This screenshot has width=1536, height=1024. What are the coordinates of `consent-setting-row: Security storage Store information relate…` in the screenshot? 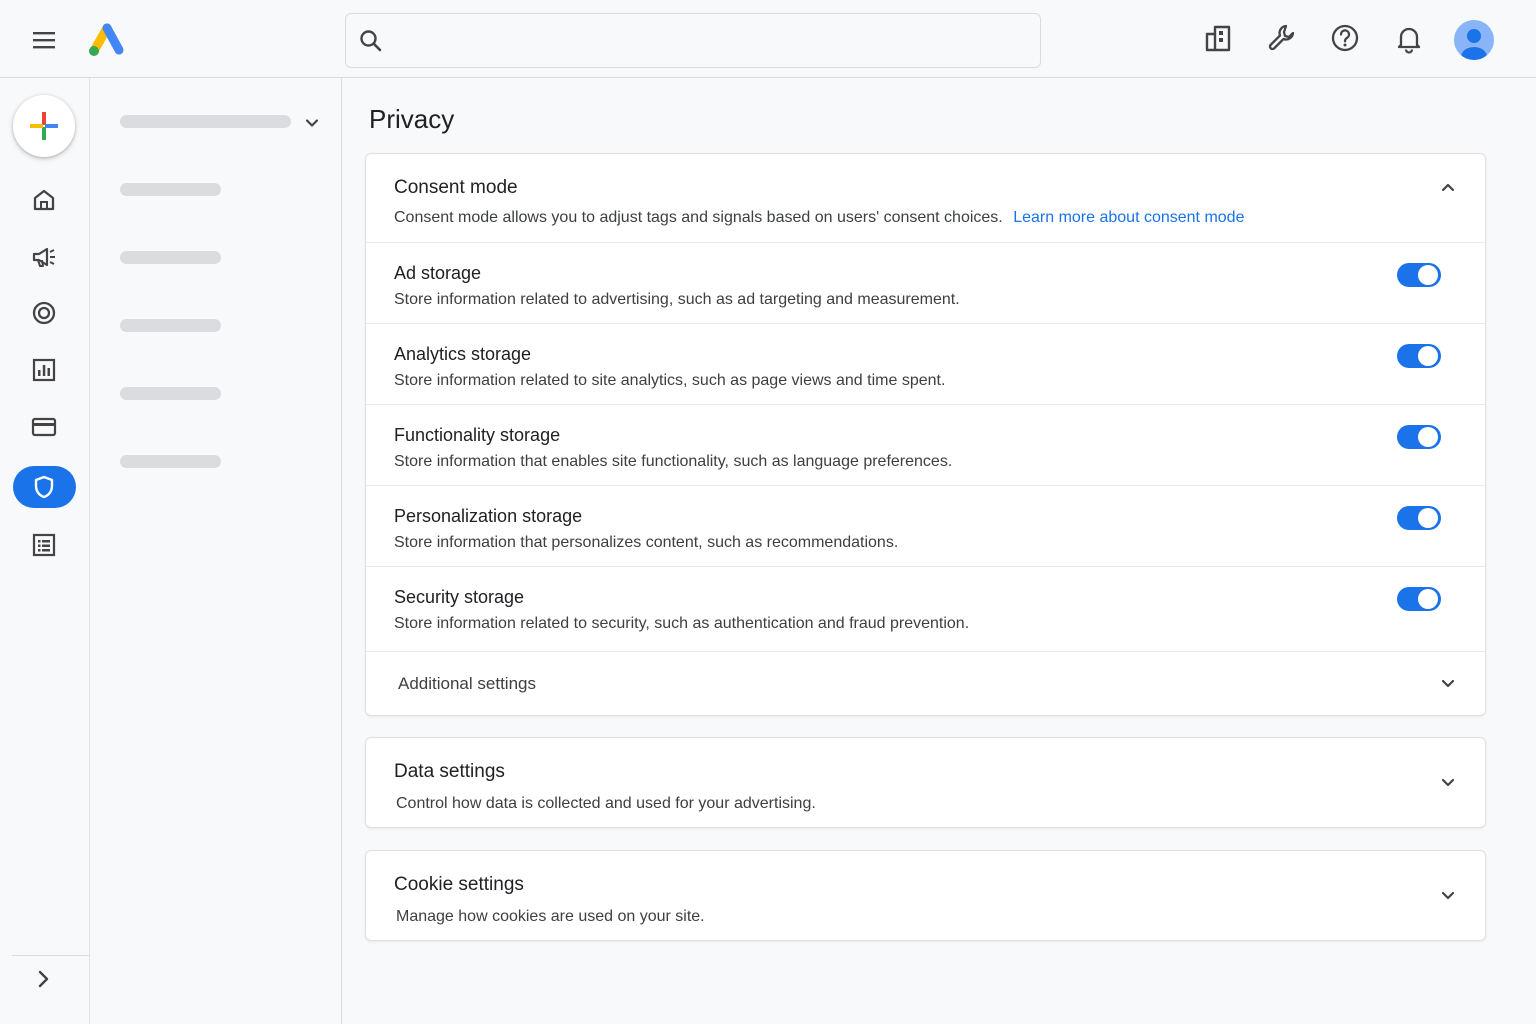 It's located at (925, 607).